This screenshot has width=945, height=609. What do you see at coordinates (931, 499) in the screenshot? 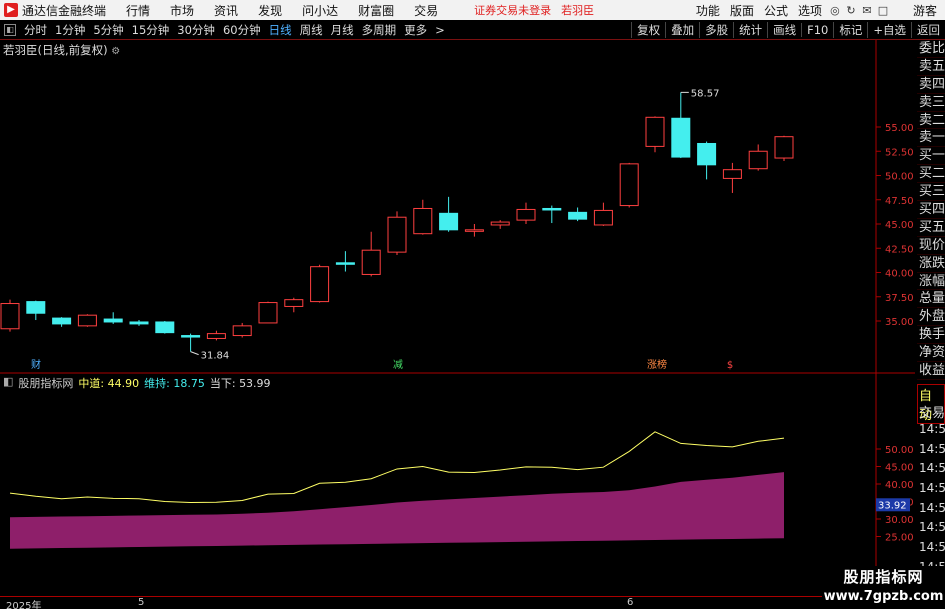
I see `time-column: 14:5614:5614:5614:5614:5614:5614:5614:56` at bounding box center [931, 499].